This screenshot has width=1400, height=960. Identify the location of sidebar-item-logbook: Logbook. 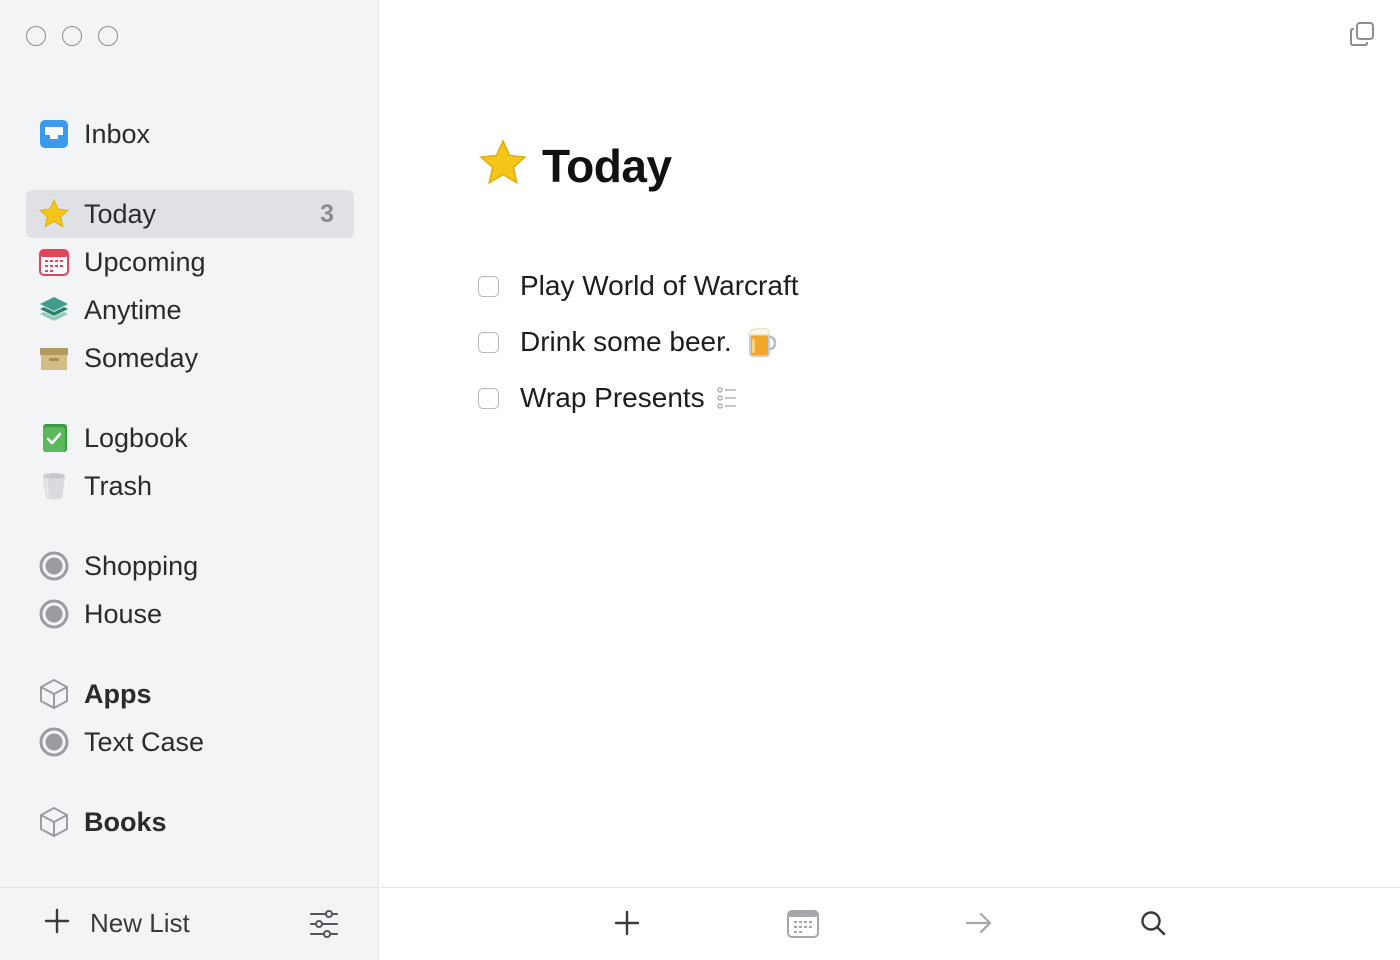
(190, 438).